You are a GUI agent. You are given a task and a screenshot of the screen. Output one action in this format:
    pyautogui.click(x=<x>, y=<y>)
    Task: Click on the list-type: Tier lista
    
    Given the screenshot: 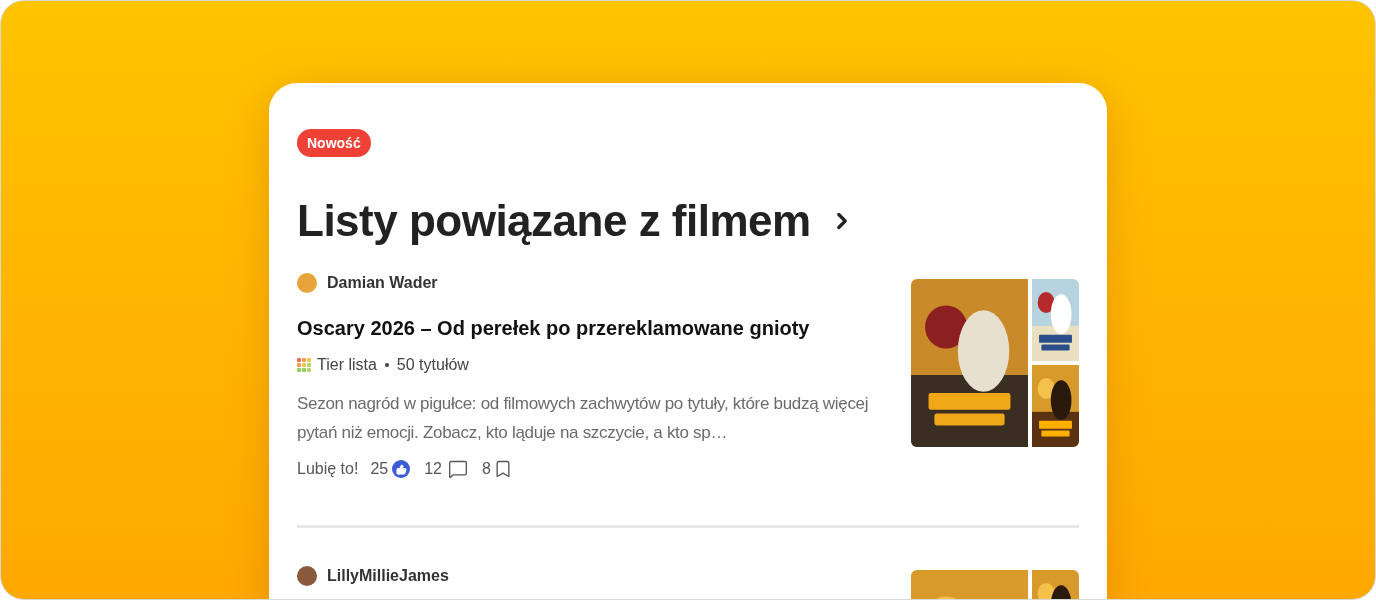 What is the action you would take?
    pyautogui.click(x=347, y=365)
    